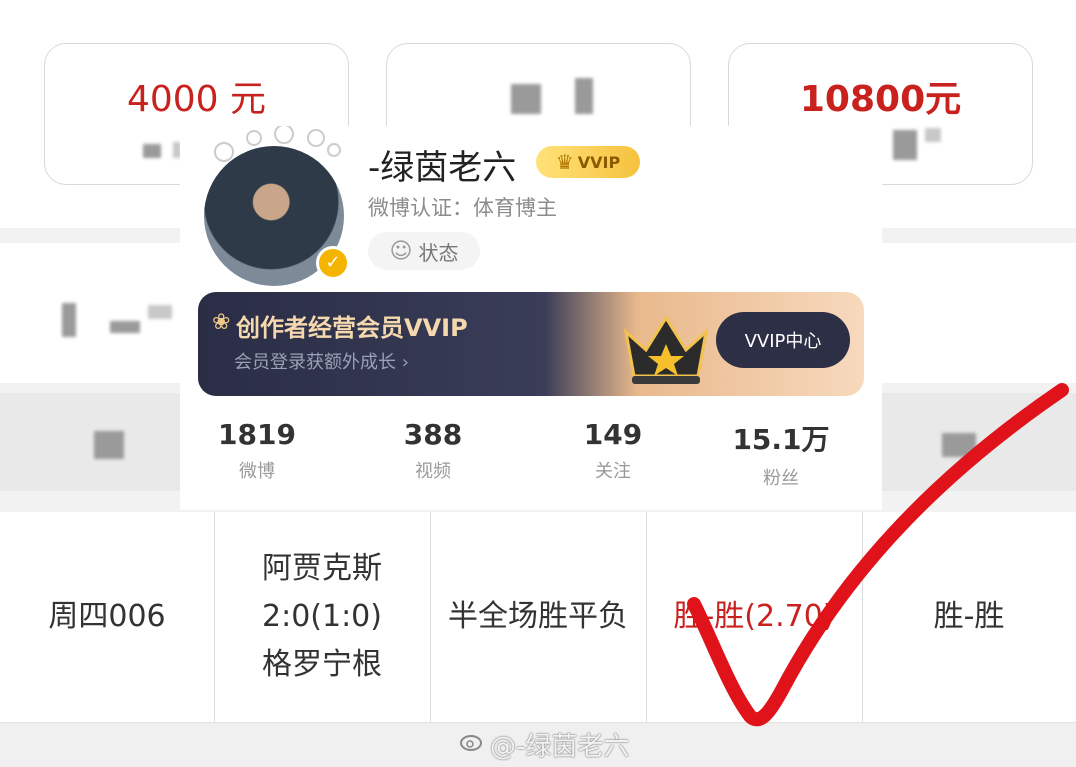  What do you see at coordinates (333, 263) in the screenshot?
I see `verified-badge-icon: ✓` at bounding box center [333, 263].